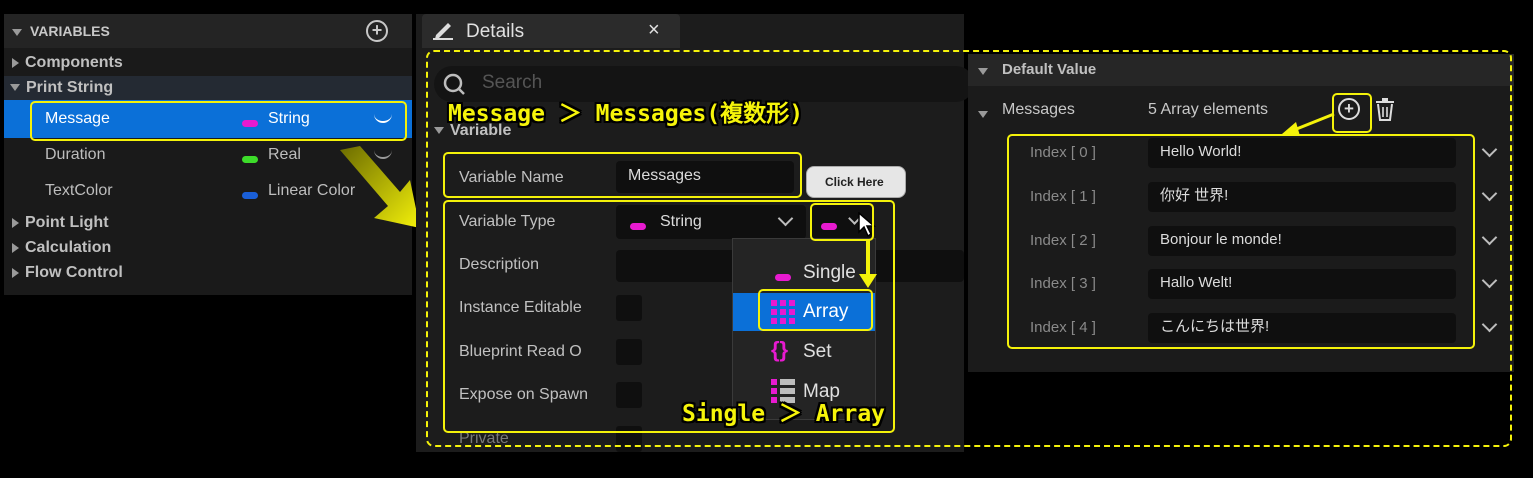 This screenshot has width=1533, height=478. What do you see at coordinates (250, 196) in the screenshot?
I see `linear-color-pin-icon` at bounding box center [250, 196].